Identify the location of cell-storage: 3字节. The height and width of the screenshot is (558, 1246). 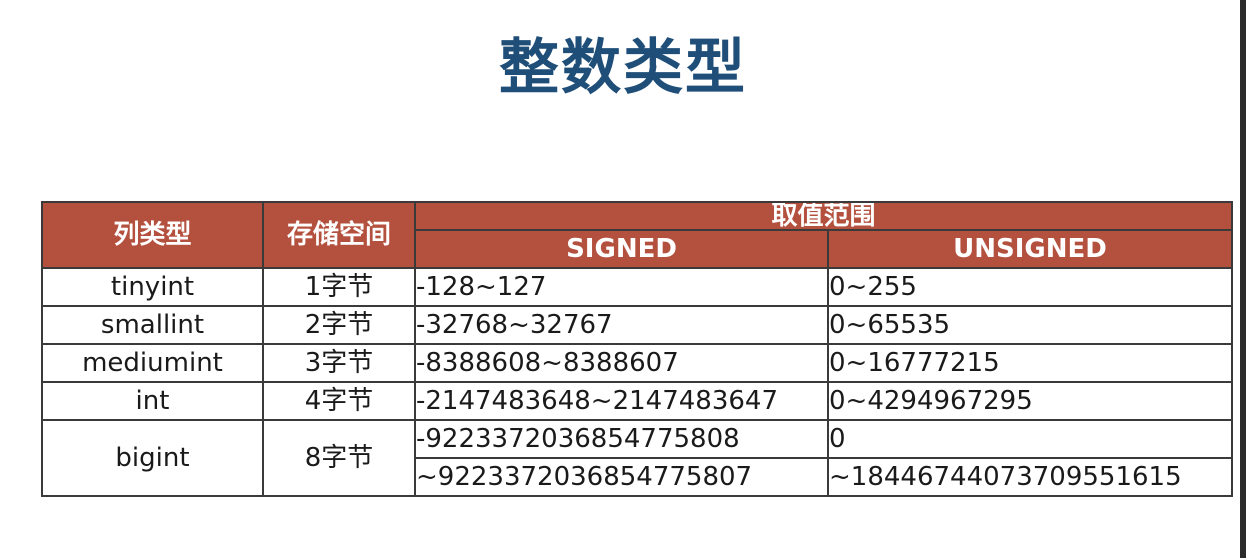
(339, 363).